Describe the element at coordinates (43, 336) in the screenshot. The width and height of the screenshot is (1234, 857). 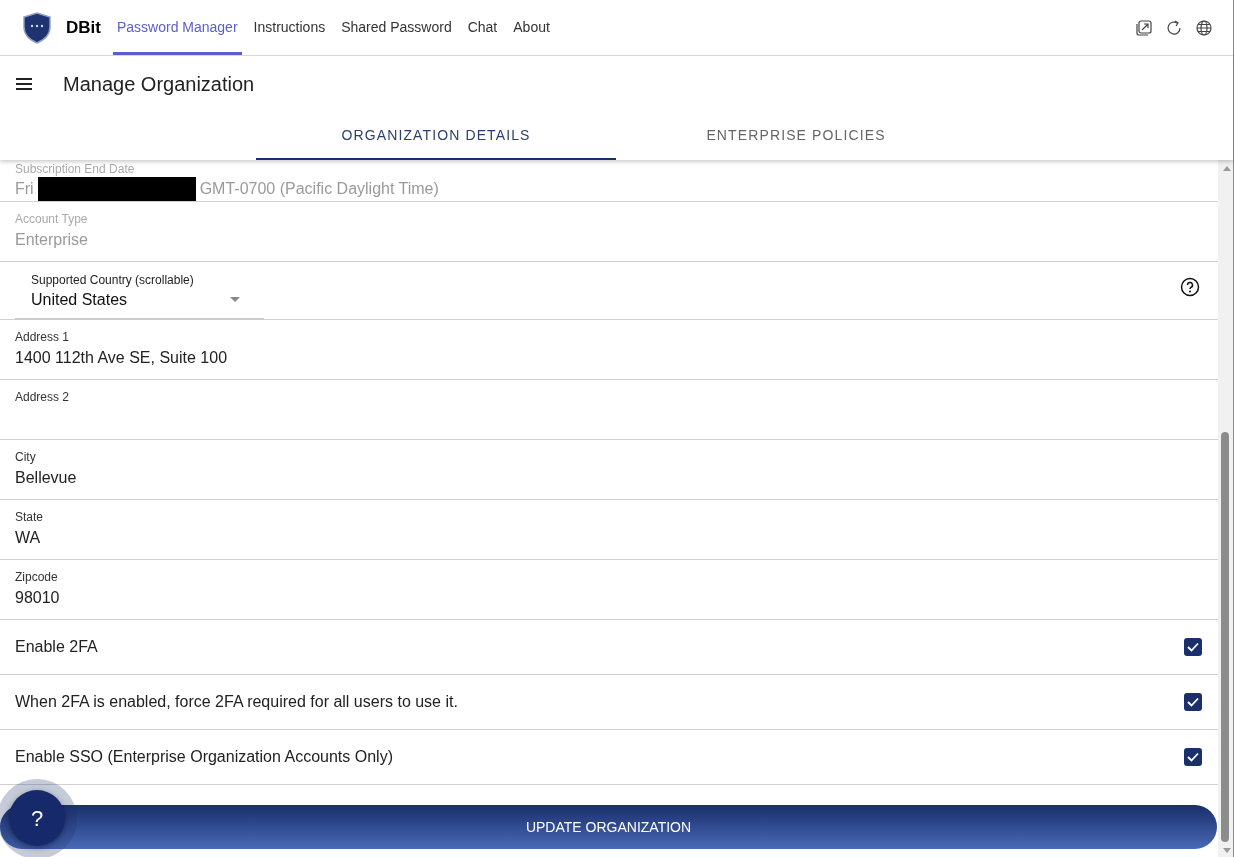
I see `field-label: Address 1` at that location.